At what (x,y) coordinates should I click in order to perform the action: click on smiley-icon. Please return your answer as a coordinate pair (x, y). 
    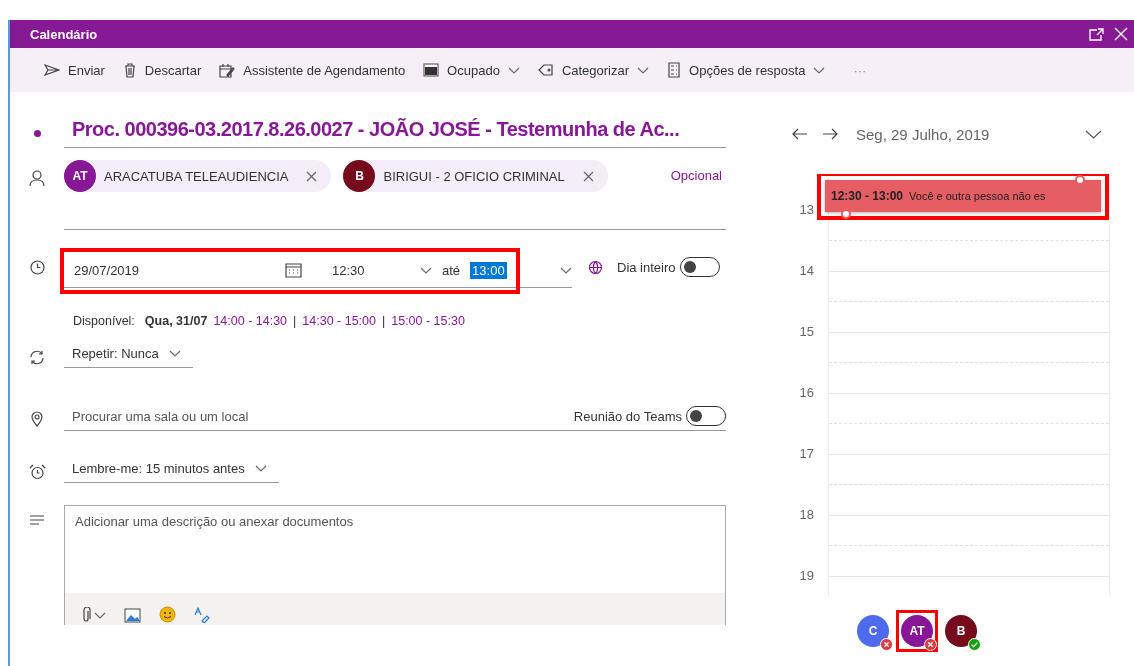
    Looking at the image, I should click on (167, 614).